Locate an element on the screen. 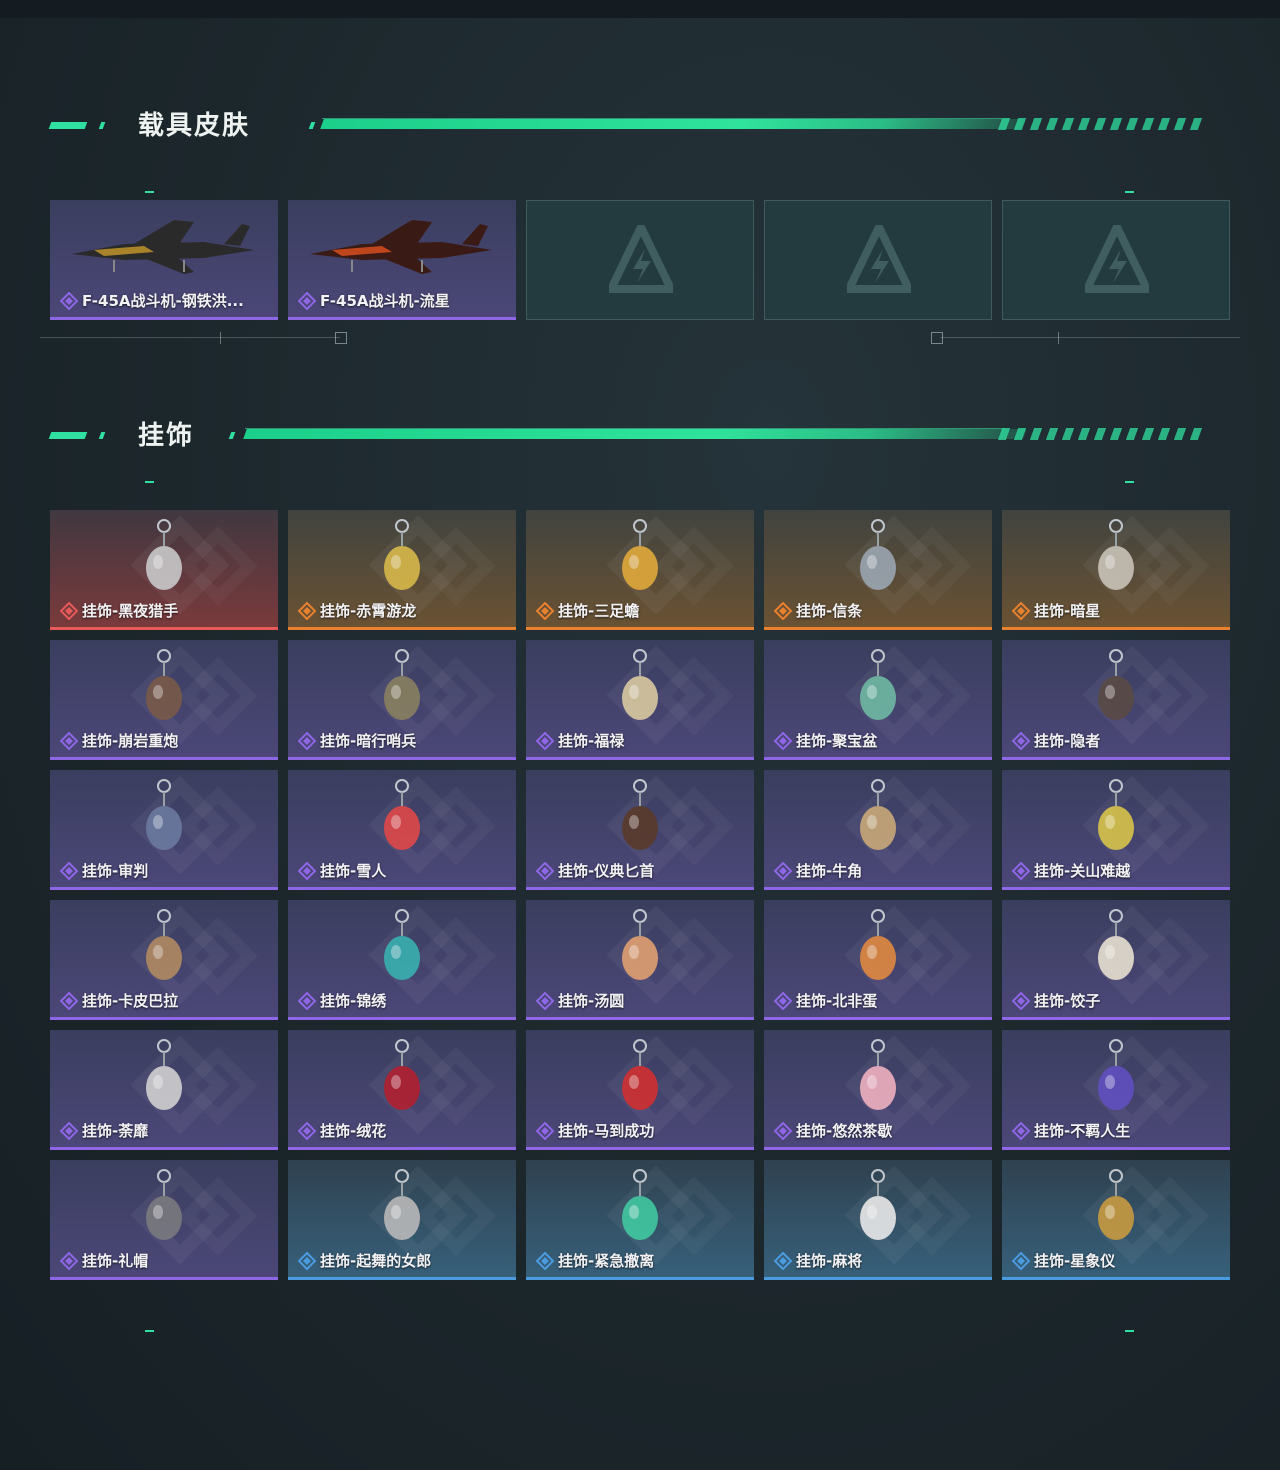 Image resolution: width=1280 pixels, height=1470 pixels. pendant-card: 挂饰-关山难越 is located at coordinates (1116, 830).